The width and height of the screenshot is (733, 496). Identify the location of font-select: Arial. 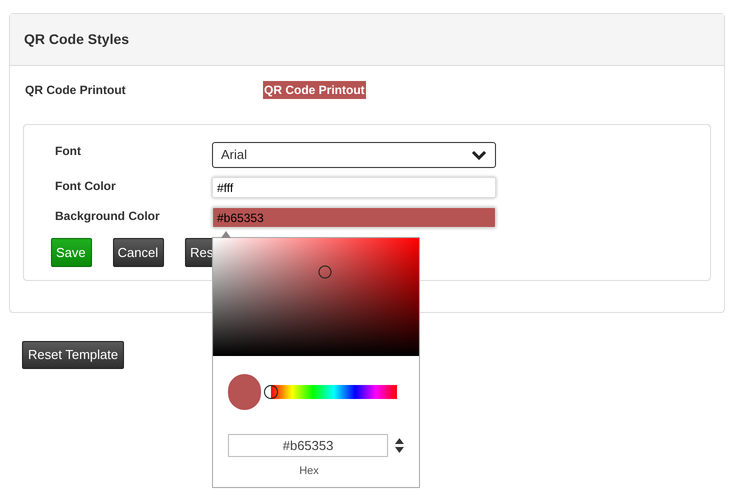
(354, 155).